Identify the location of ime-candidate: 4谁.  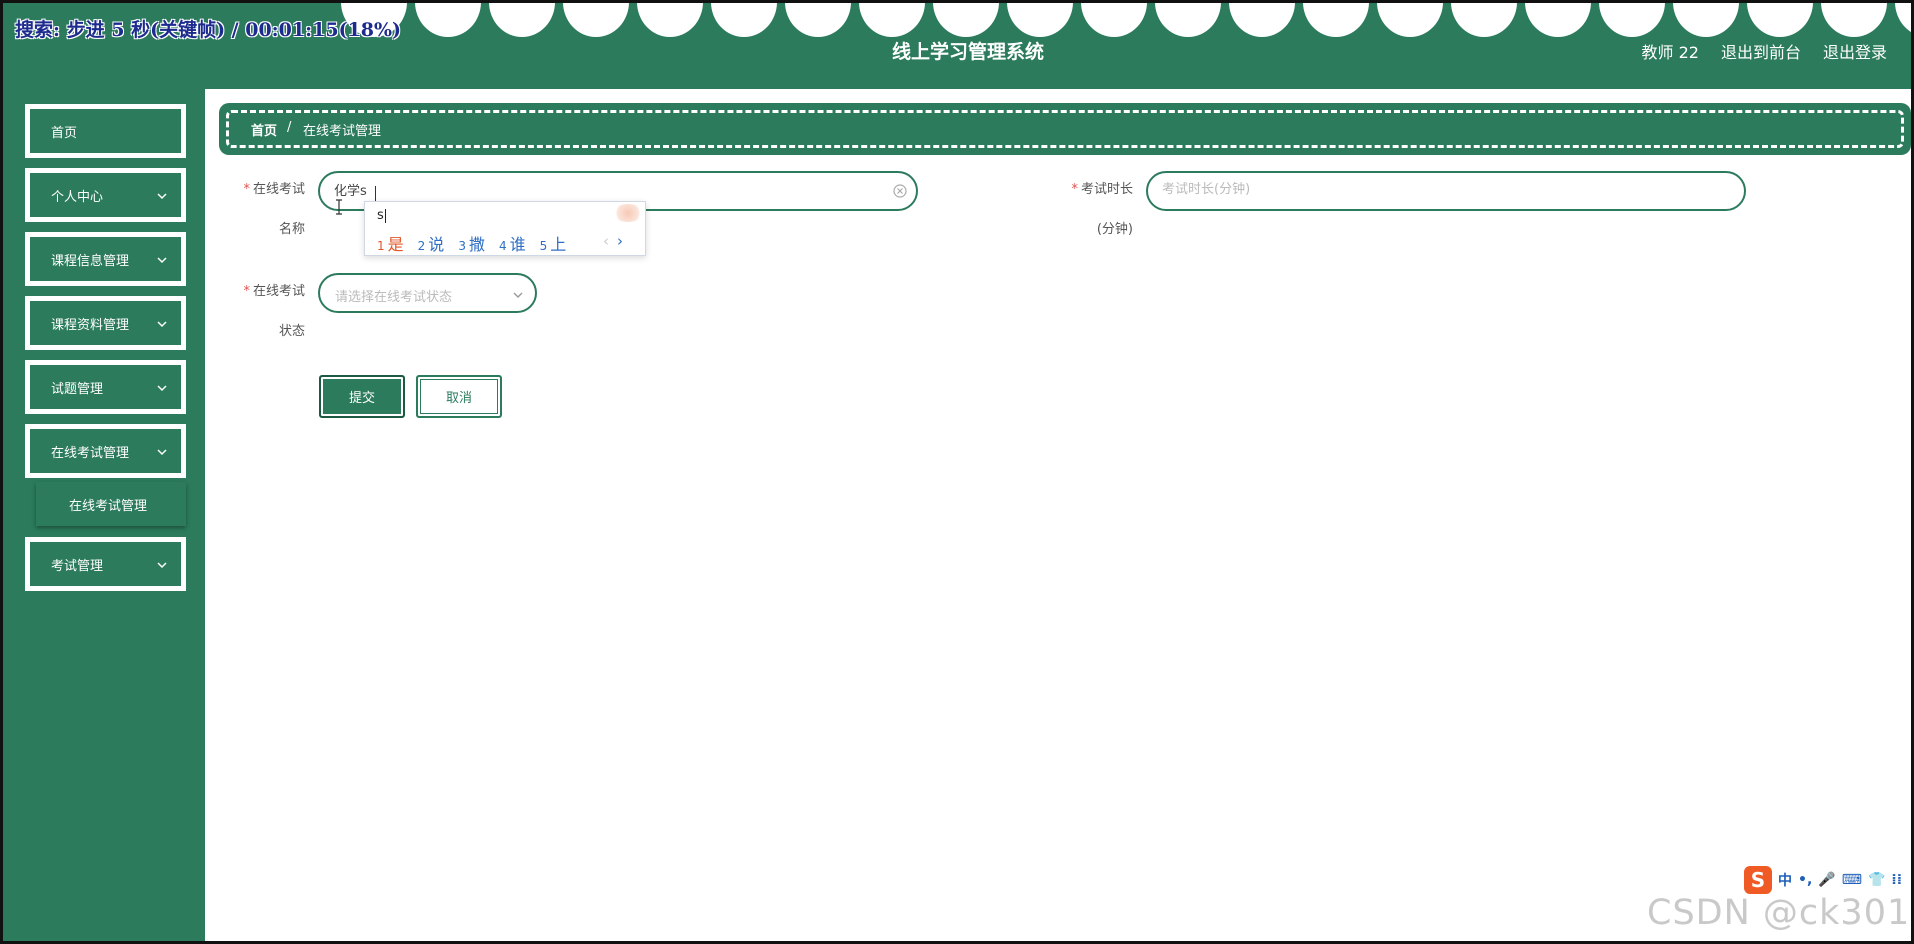
(512, 243).